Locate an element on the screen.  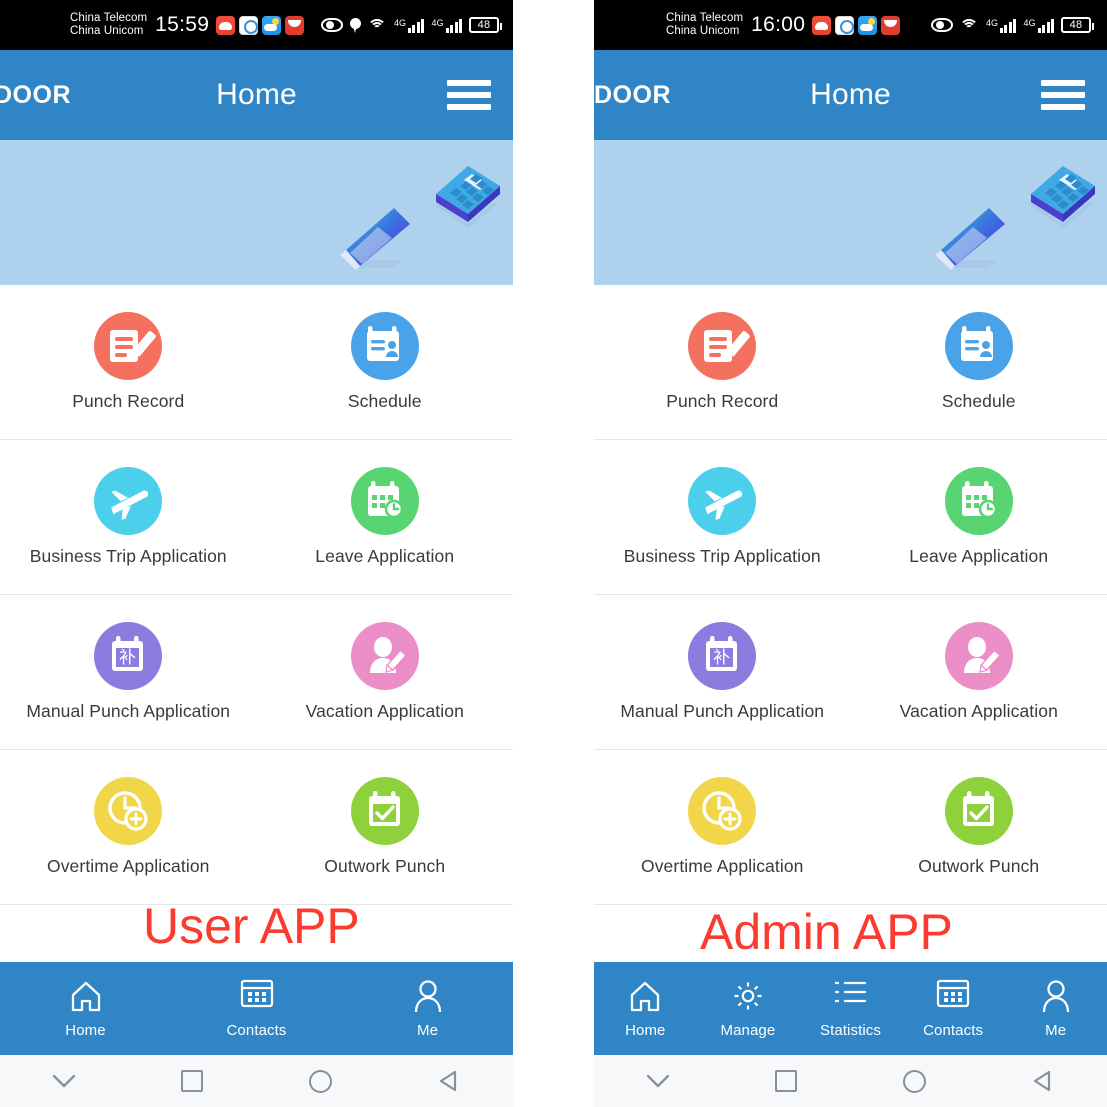
android-system-nav is located at coordinates (850, 1081).